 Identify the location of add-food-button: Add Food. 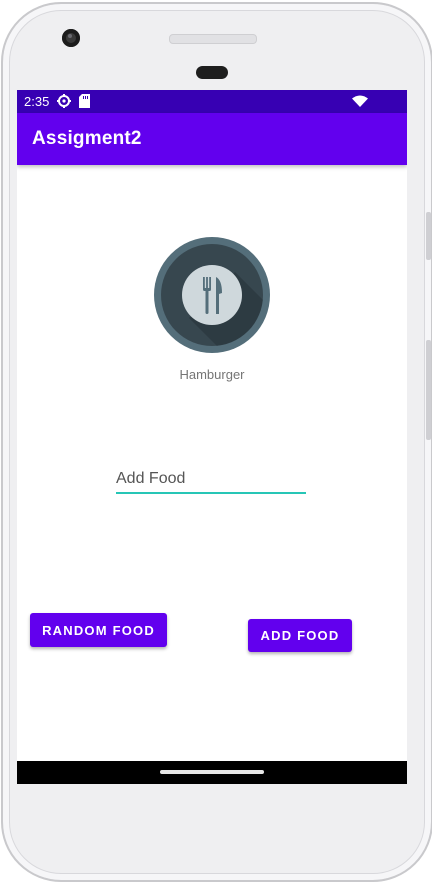
(300, 635).